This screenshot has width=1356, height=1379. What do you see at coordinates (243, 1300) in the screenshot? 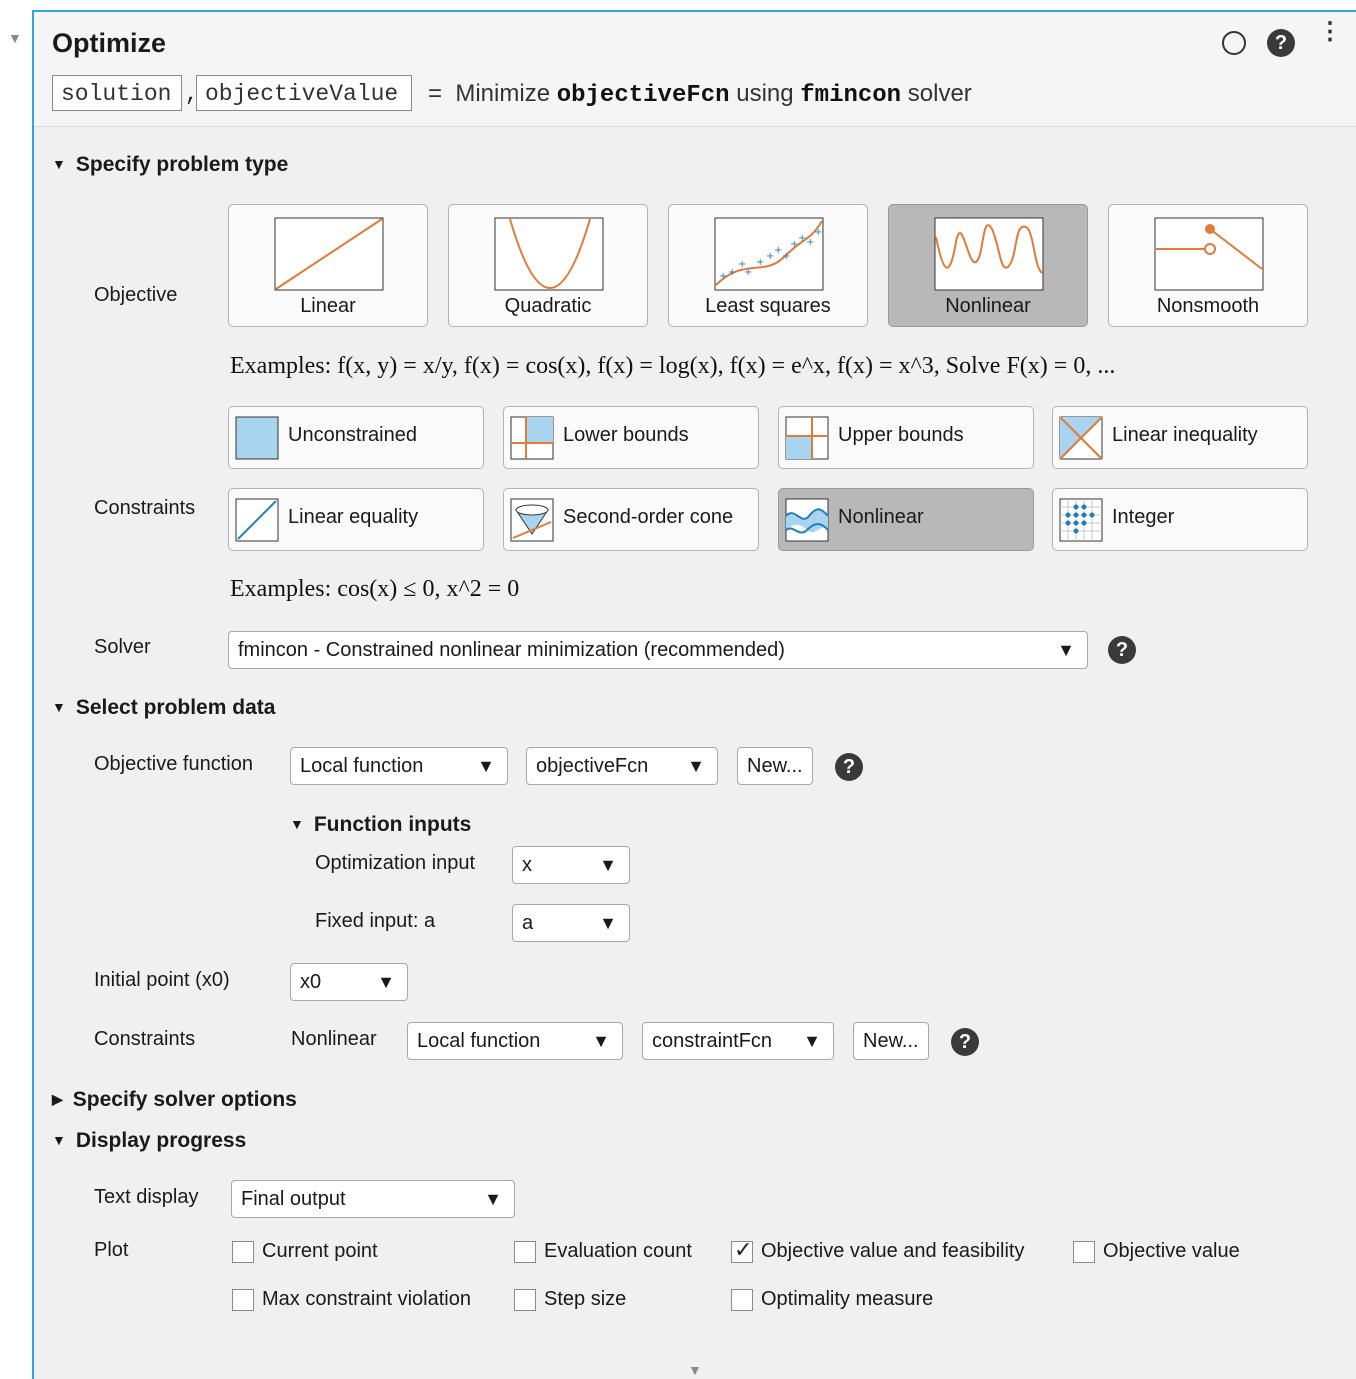
I see `max-constraint-violation-checkbox` at bounding box center [243, 1300].